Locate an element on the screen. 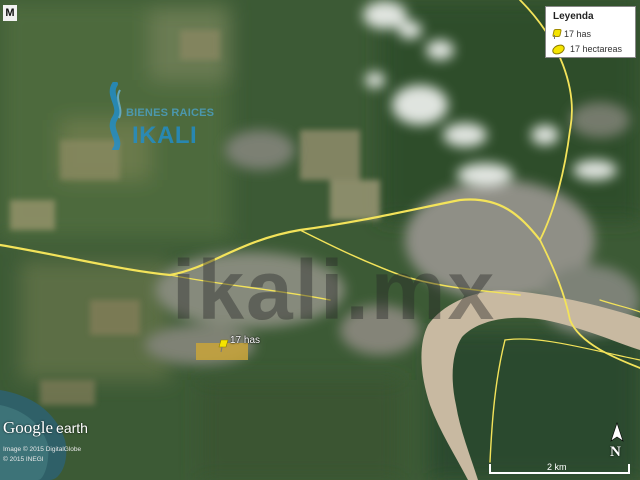 This screenshot has height=480, width=640. legend-item: 17 hectareas is located at coordinates (586, 49).